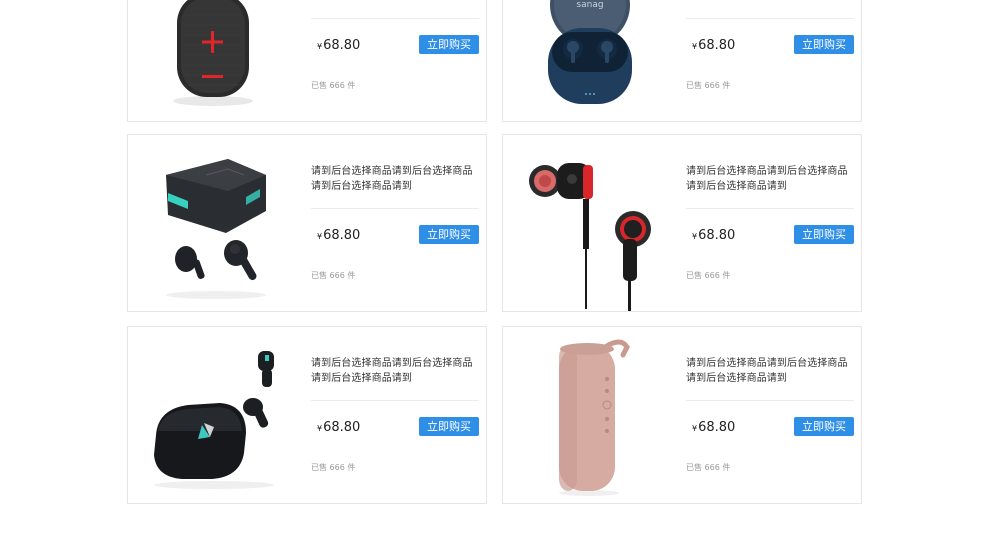  I want to click on brand-logo-text: sanag, so click(589, 5).